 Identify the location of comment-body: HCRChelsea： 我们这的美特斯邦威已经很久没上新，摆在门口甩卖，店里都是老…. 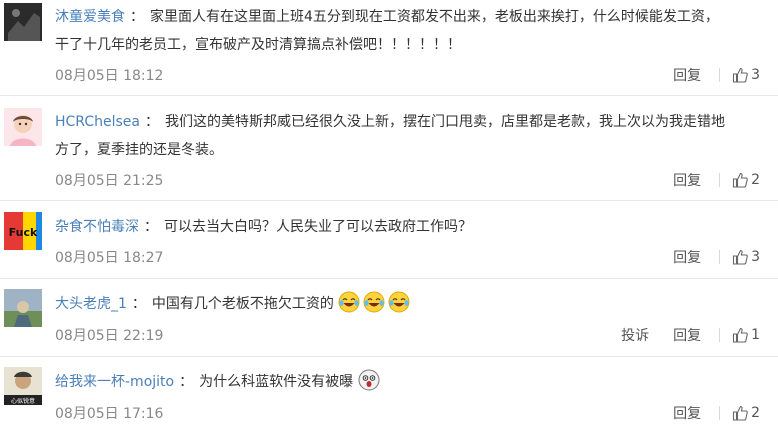
(406, 136).